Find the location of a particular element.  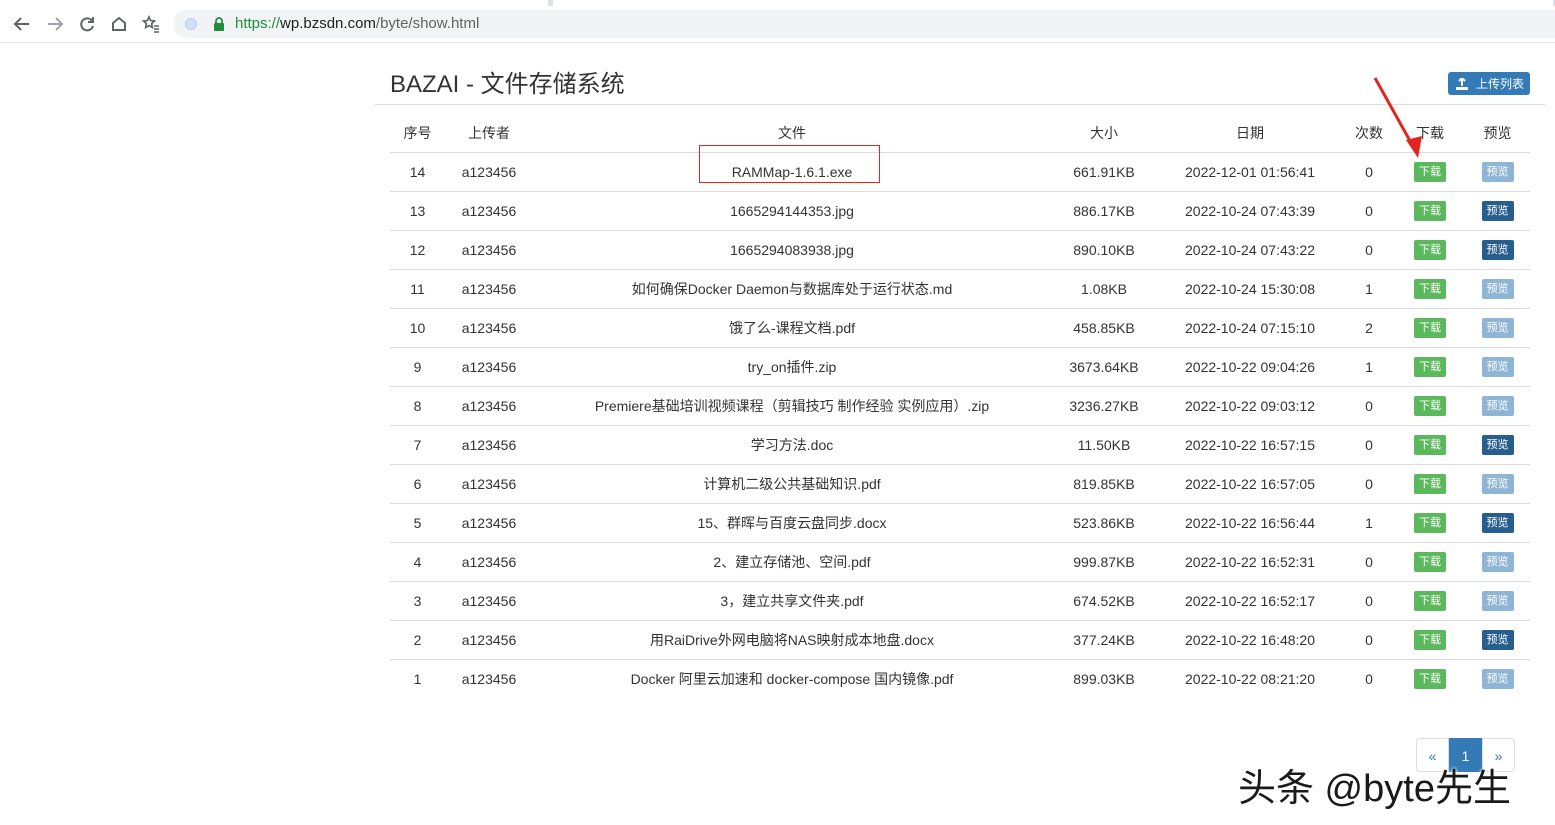

watermark-text: 头条 @byte先生 is located at coordinates (1374, 789).